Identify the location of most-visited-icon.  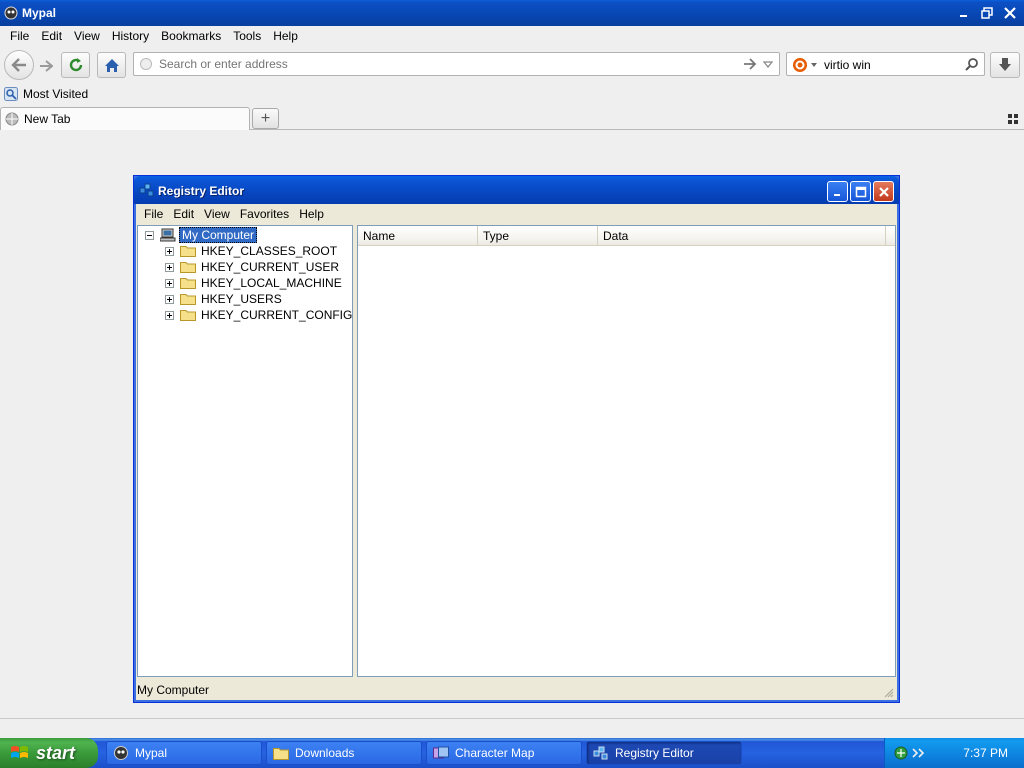
(11, 94).